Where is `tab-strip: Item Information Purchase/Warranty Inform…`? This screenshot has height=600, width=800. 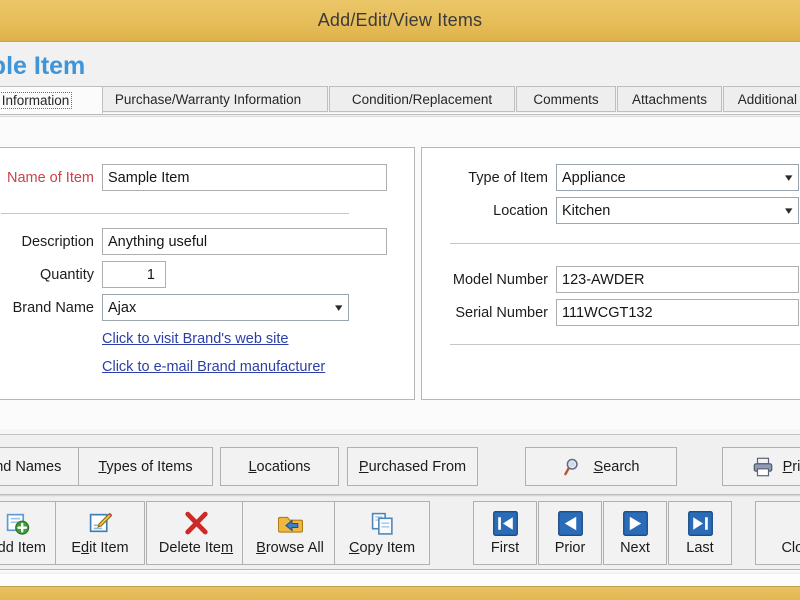
tab-strip: Item Information Purchase/Warranty Inform… is located at coordinates (400, 100).